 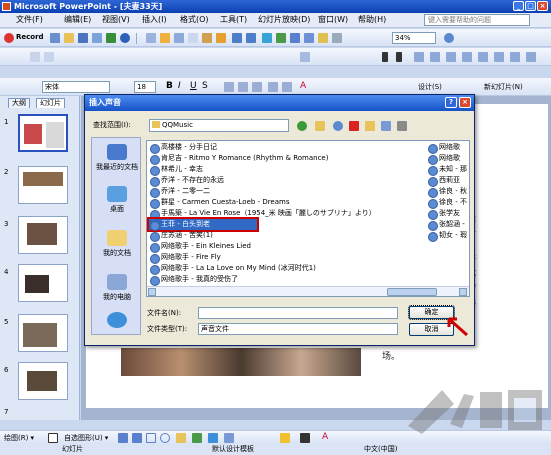 What do you see at coordinates (205, 86) in the screenshot?
I see `shadow-button: S` at bounding box center [205, 86].